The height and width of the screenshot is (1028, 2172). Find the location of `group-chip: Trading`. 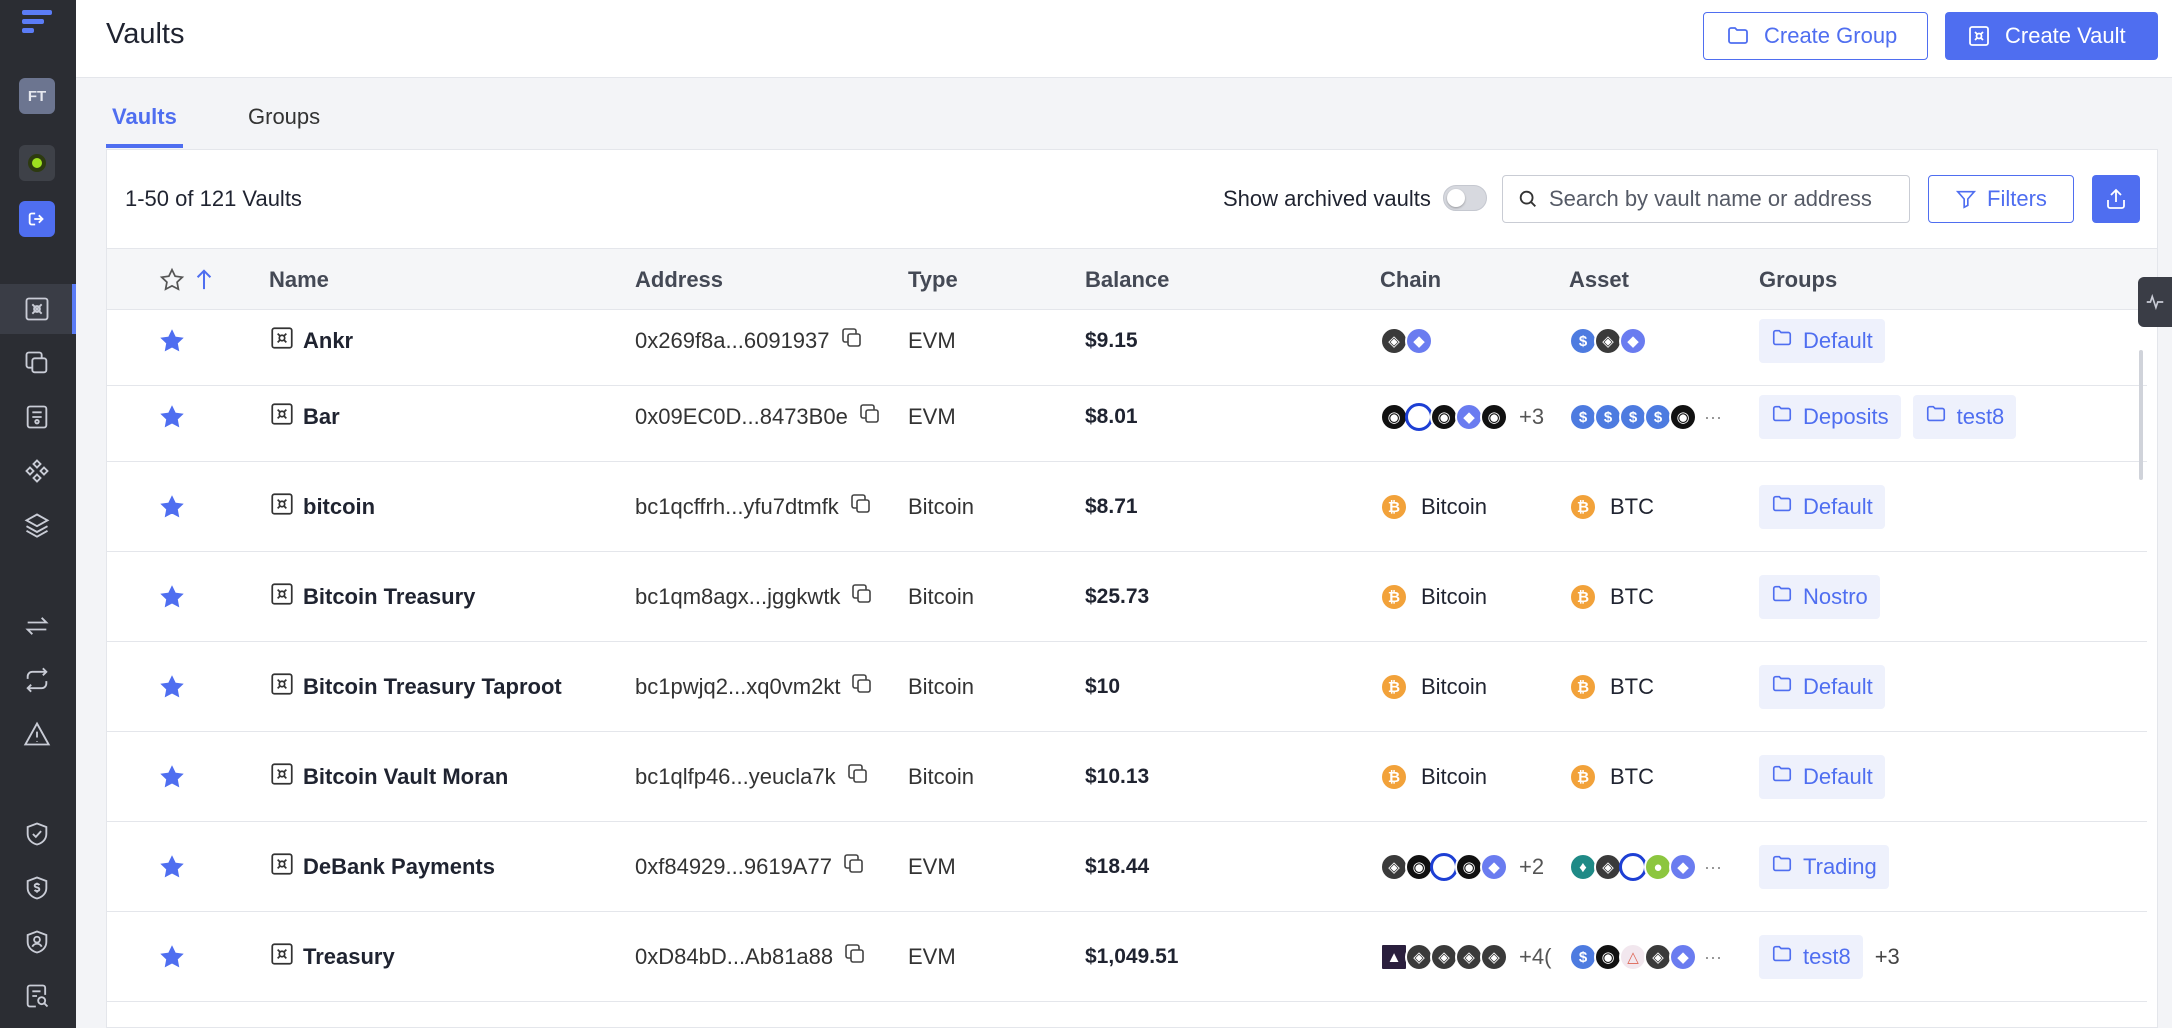

group-chip: Trading is located at coordinates (1824, 867).